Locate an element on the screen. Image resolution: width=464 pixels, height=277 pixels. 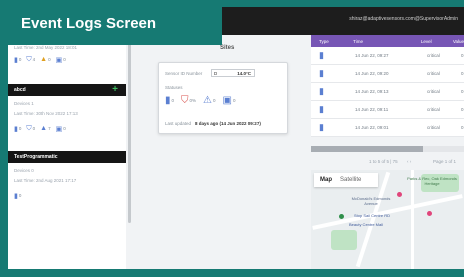
stat-alerts: ▲ 7 is located at coordinates (45, 128).